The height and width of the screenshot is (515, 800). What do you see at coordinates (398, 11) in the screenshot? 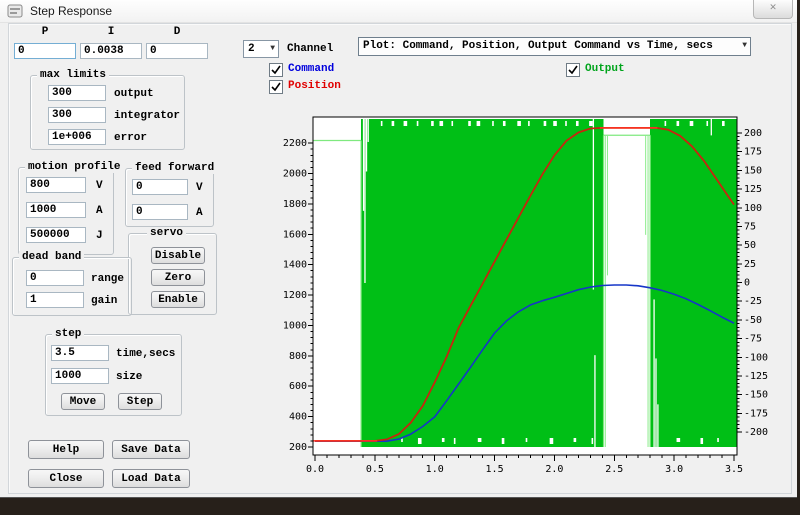
I see `titlebar: Step Response ✕` at bounding box center [398, 11].